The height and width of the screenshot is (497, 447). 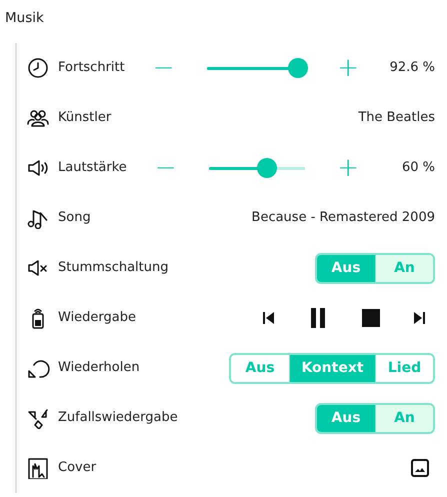 What do you see at coordinates (74, 218) in the screenshot?
I see `row-label: Song` at bounding box center [74, 218].